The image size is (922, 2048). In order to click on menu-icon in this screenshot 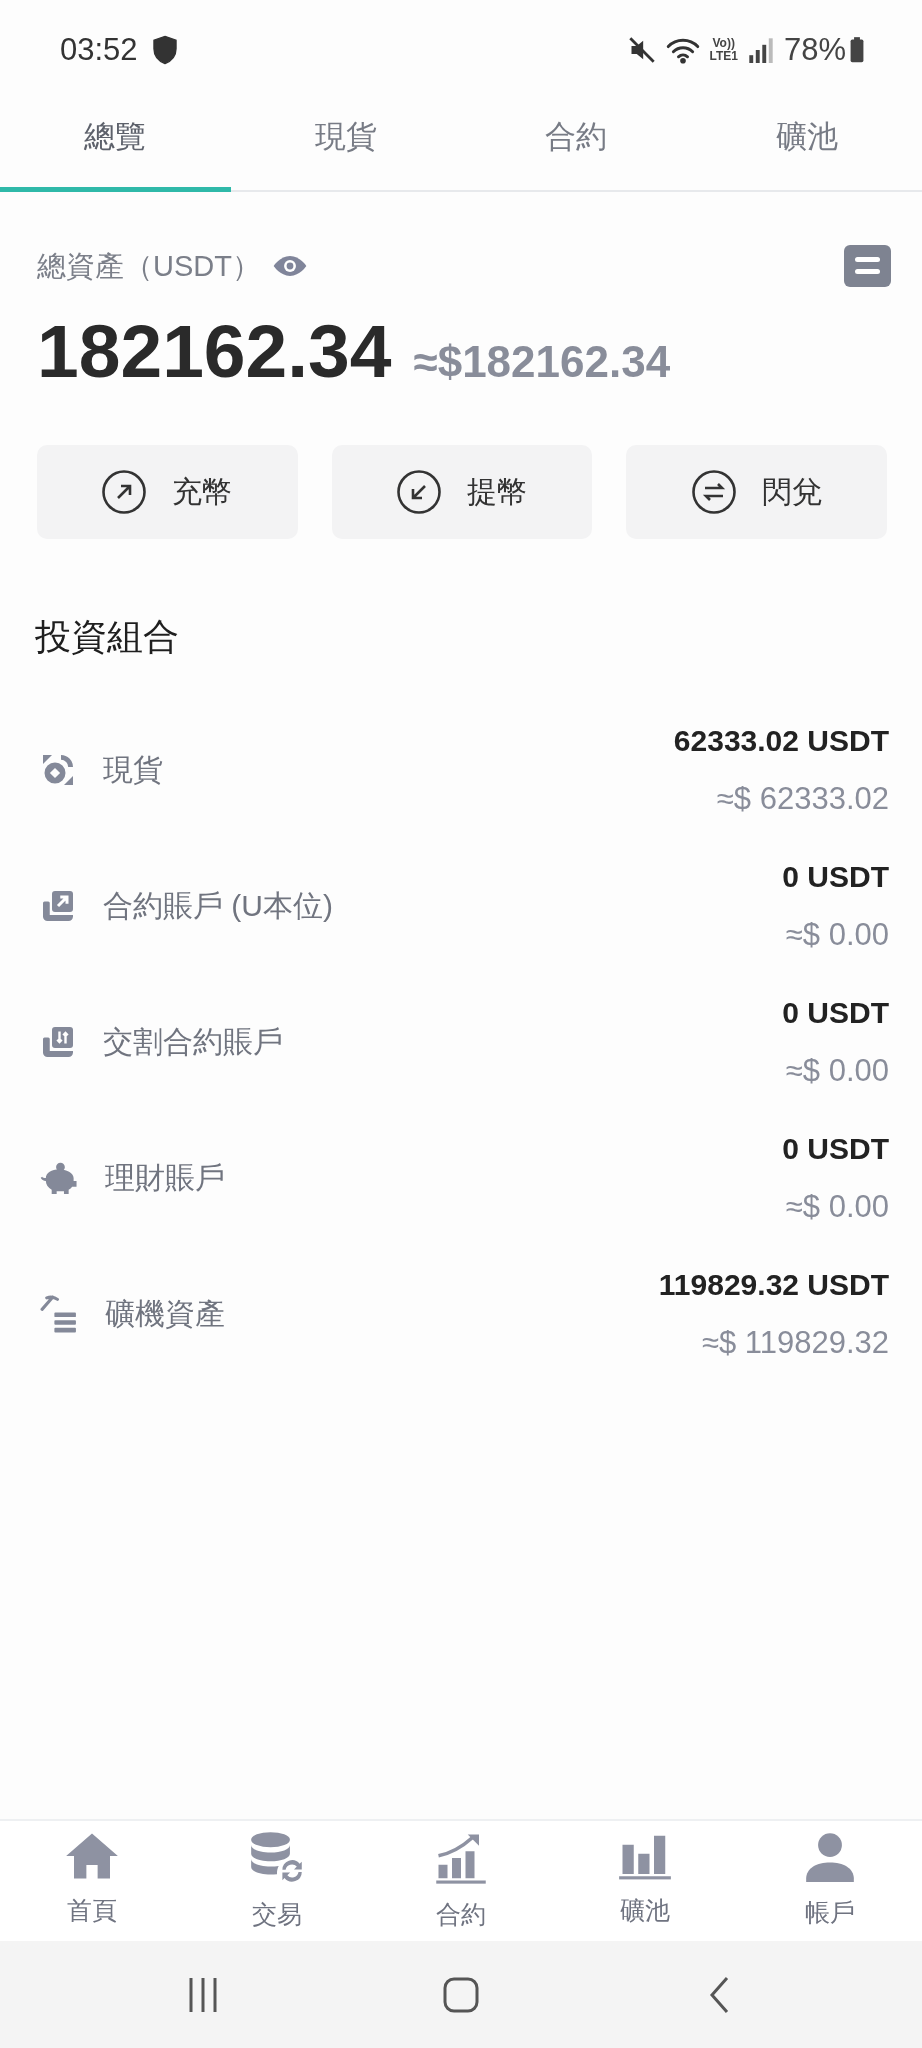, I will do `click(867, 266)`.